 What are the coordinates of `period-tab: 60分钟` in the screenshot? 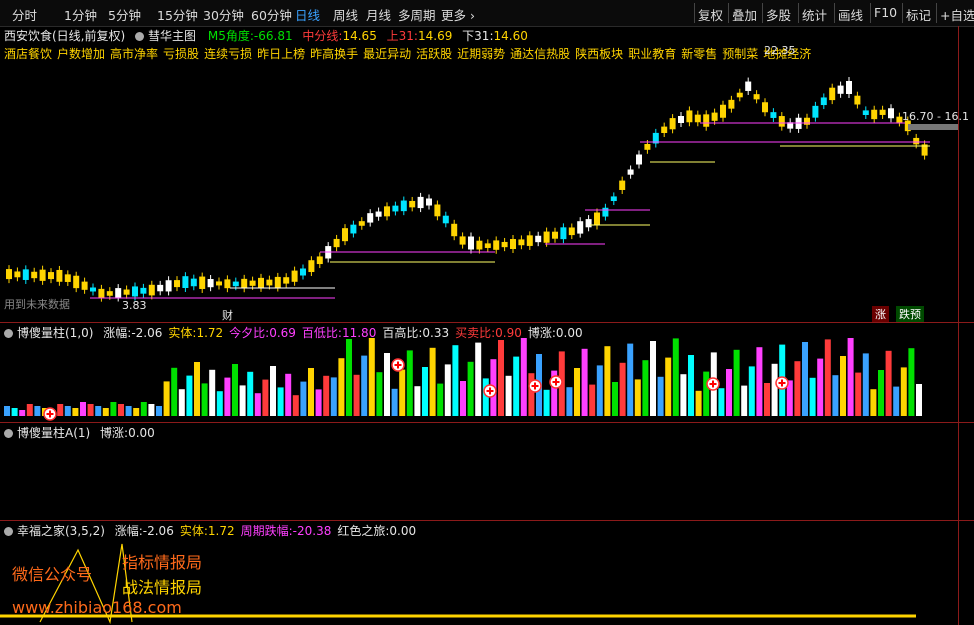 It's located at (271, 14).